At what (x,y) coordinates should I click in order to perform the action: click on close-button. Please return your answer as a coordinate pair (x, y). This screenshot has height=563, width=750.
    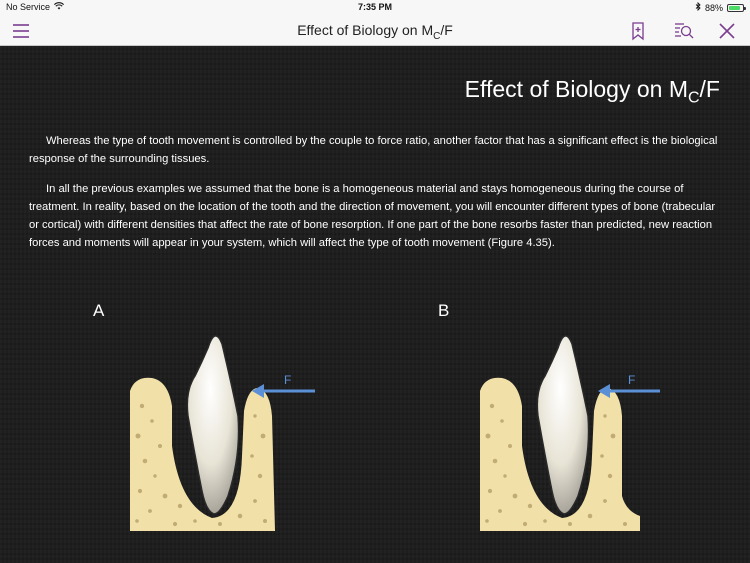
    Looking at the image, I should click on (727, 31).